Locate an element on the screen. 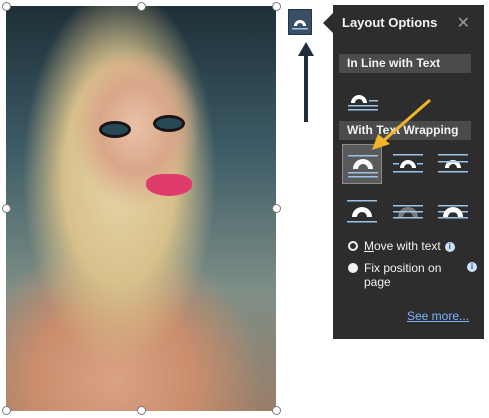 This screenshot has height=418, width=489. panel-notch is located at coordinates (328, 23).